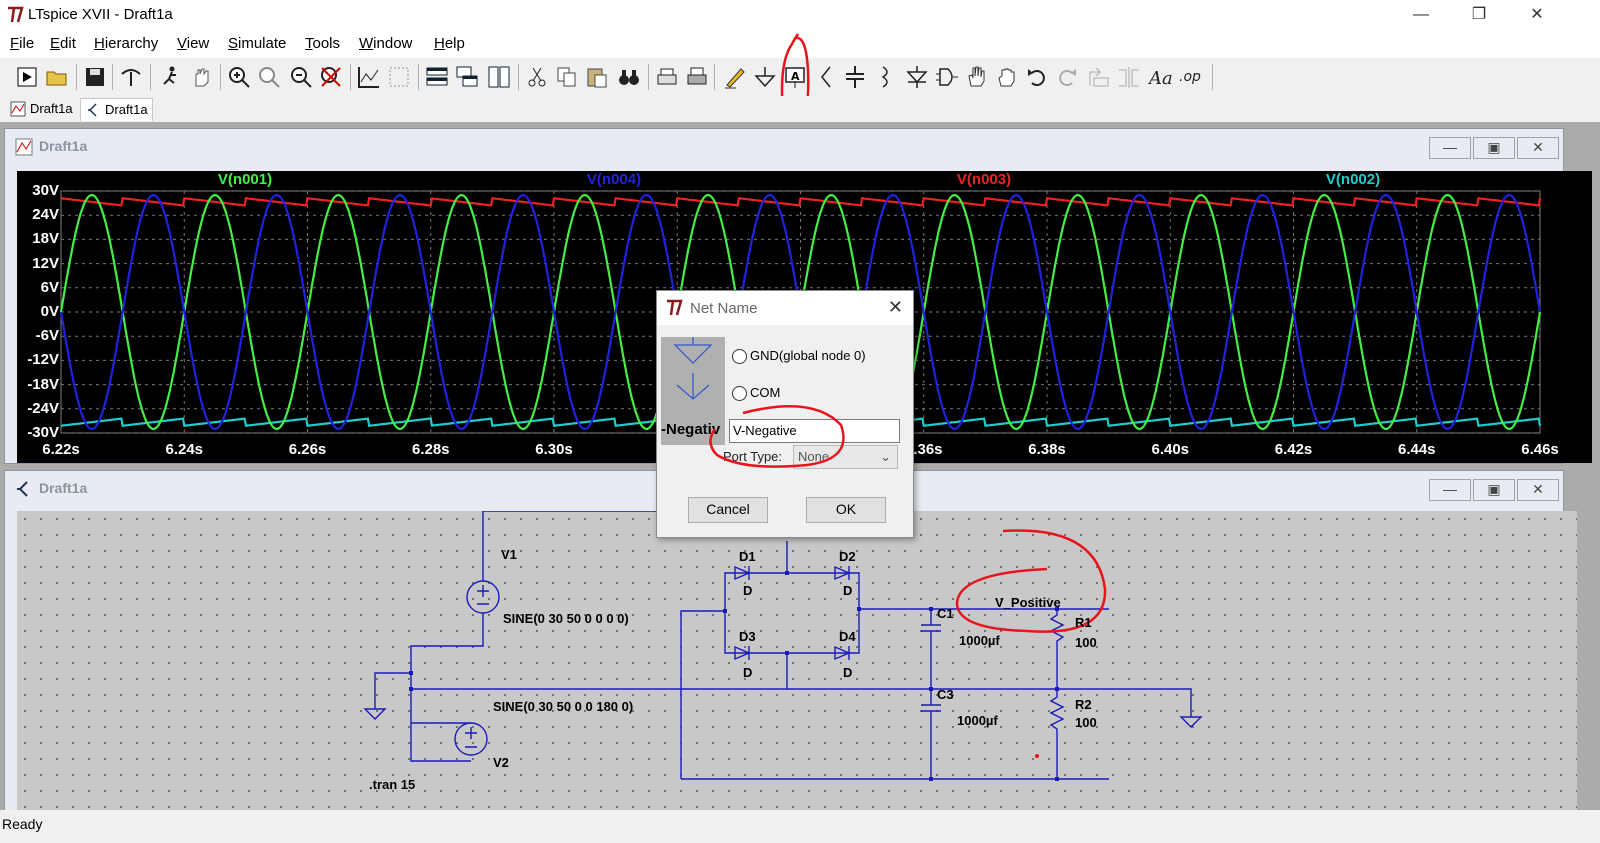  Describe the element at coordinates (597, 77) in the screenshot. I see `paste-icon` at that location.